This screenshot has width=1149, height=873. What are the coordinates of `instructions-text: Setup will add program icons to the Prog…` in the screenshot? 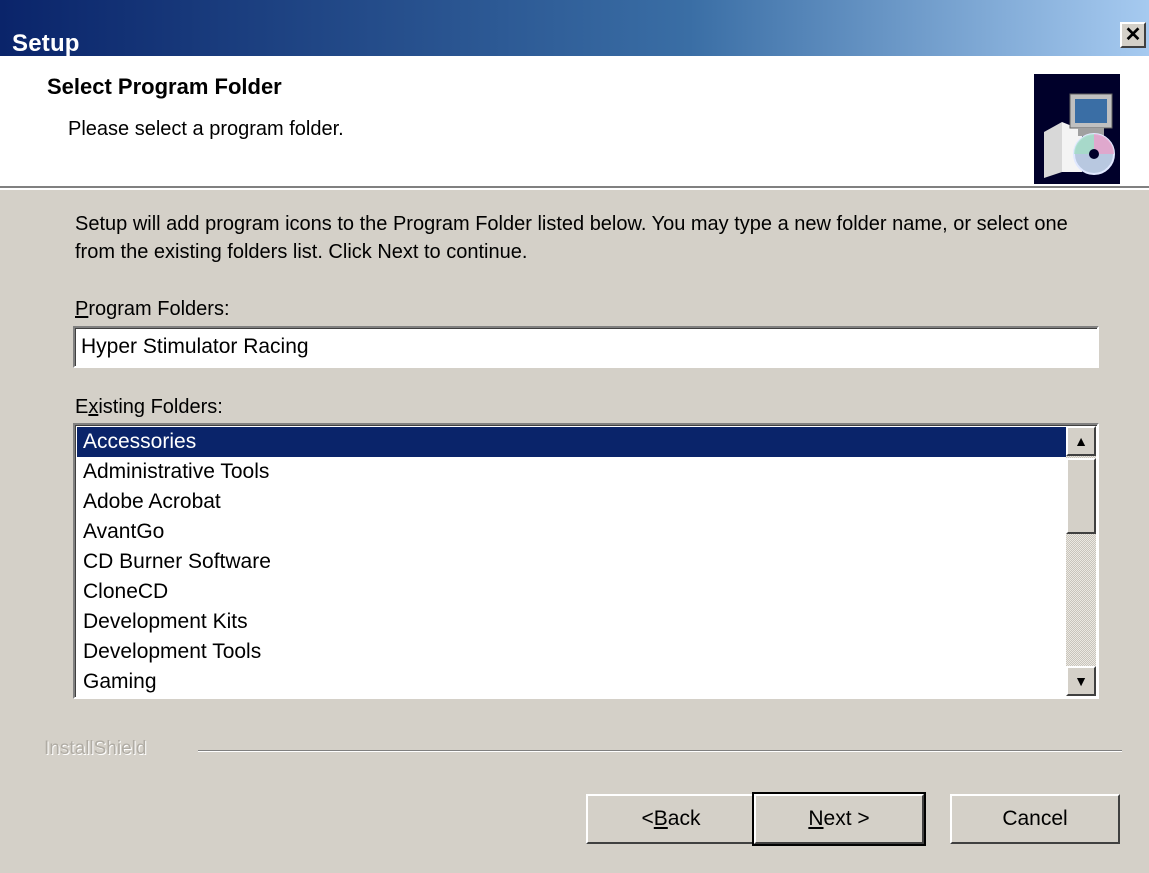 It's located at (571, 238).